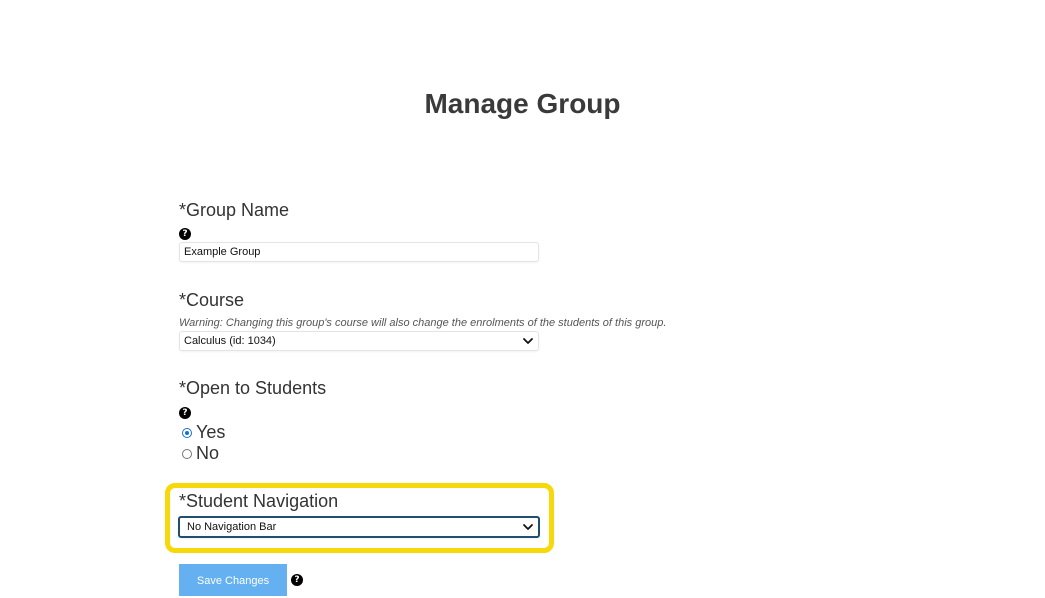 This screenshot has width=1045, height=598. Describe the element at coordinates (359, 341) in the screenshot. I see `course-select: Calculus (id: 1034)` at that location.